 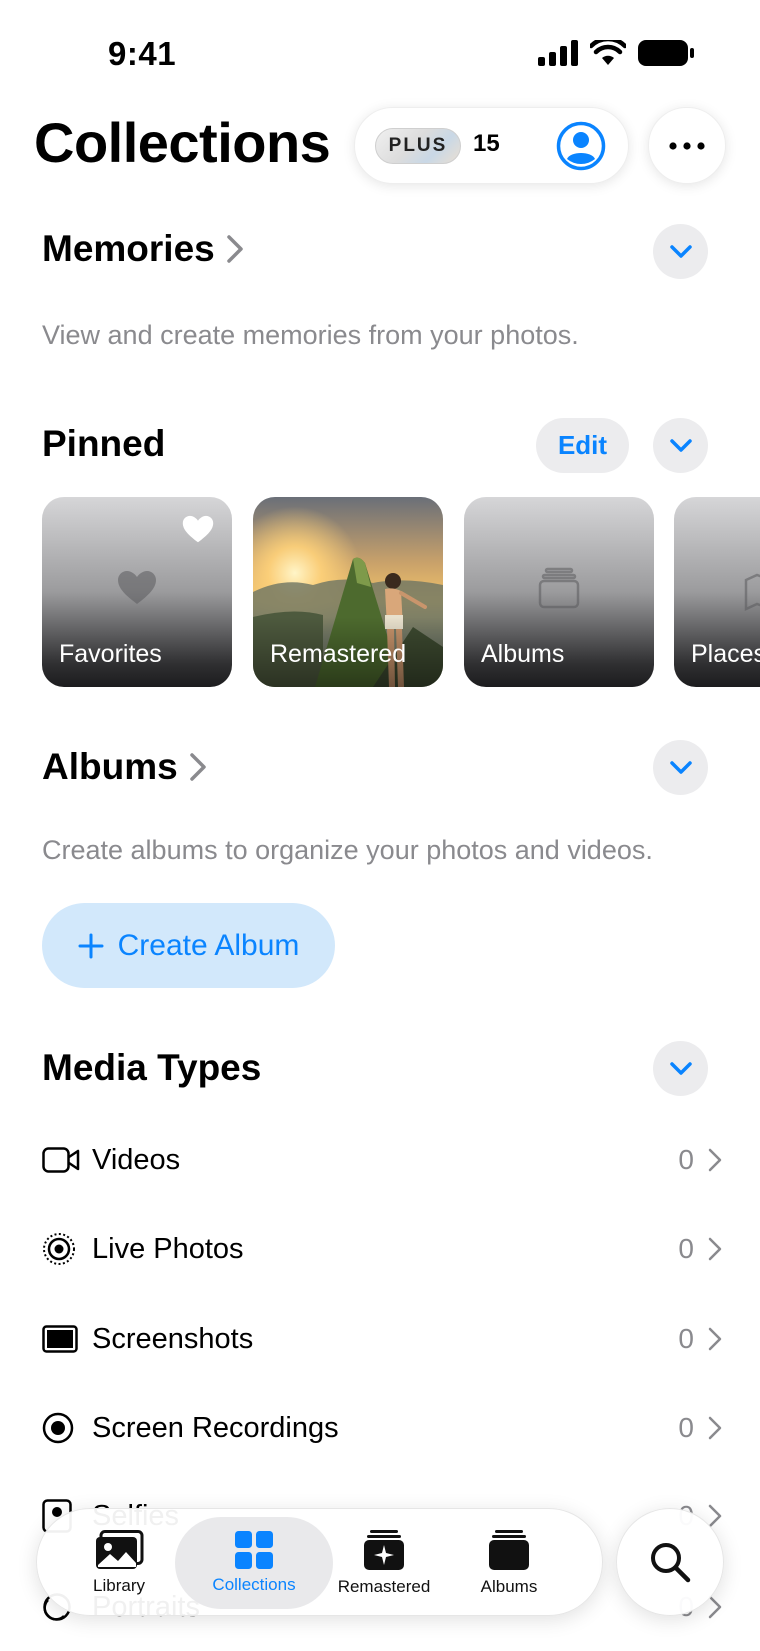 I want to click on status-icons, so click(x=616, y=53).